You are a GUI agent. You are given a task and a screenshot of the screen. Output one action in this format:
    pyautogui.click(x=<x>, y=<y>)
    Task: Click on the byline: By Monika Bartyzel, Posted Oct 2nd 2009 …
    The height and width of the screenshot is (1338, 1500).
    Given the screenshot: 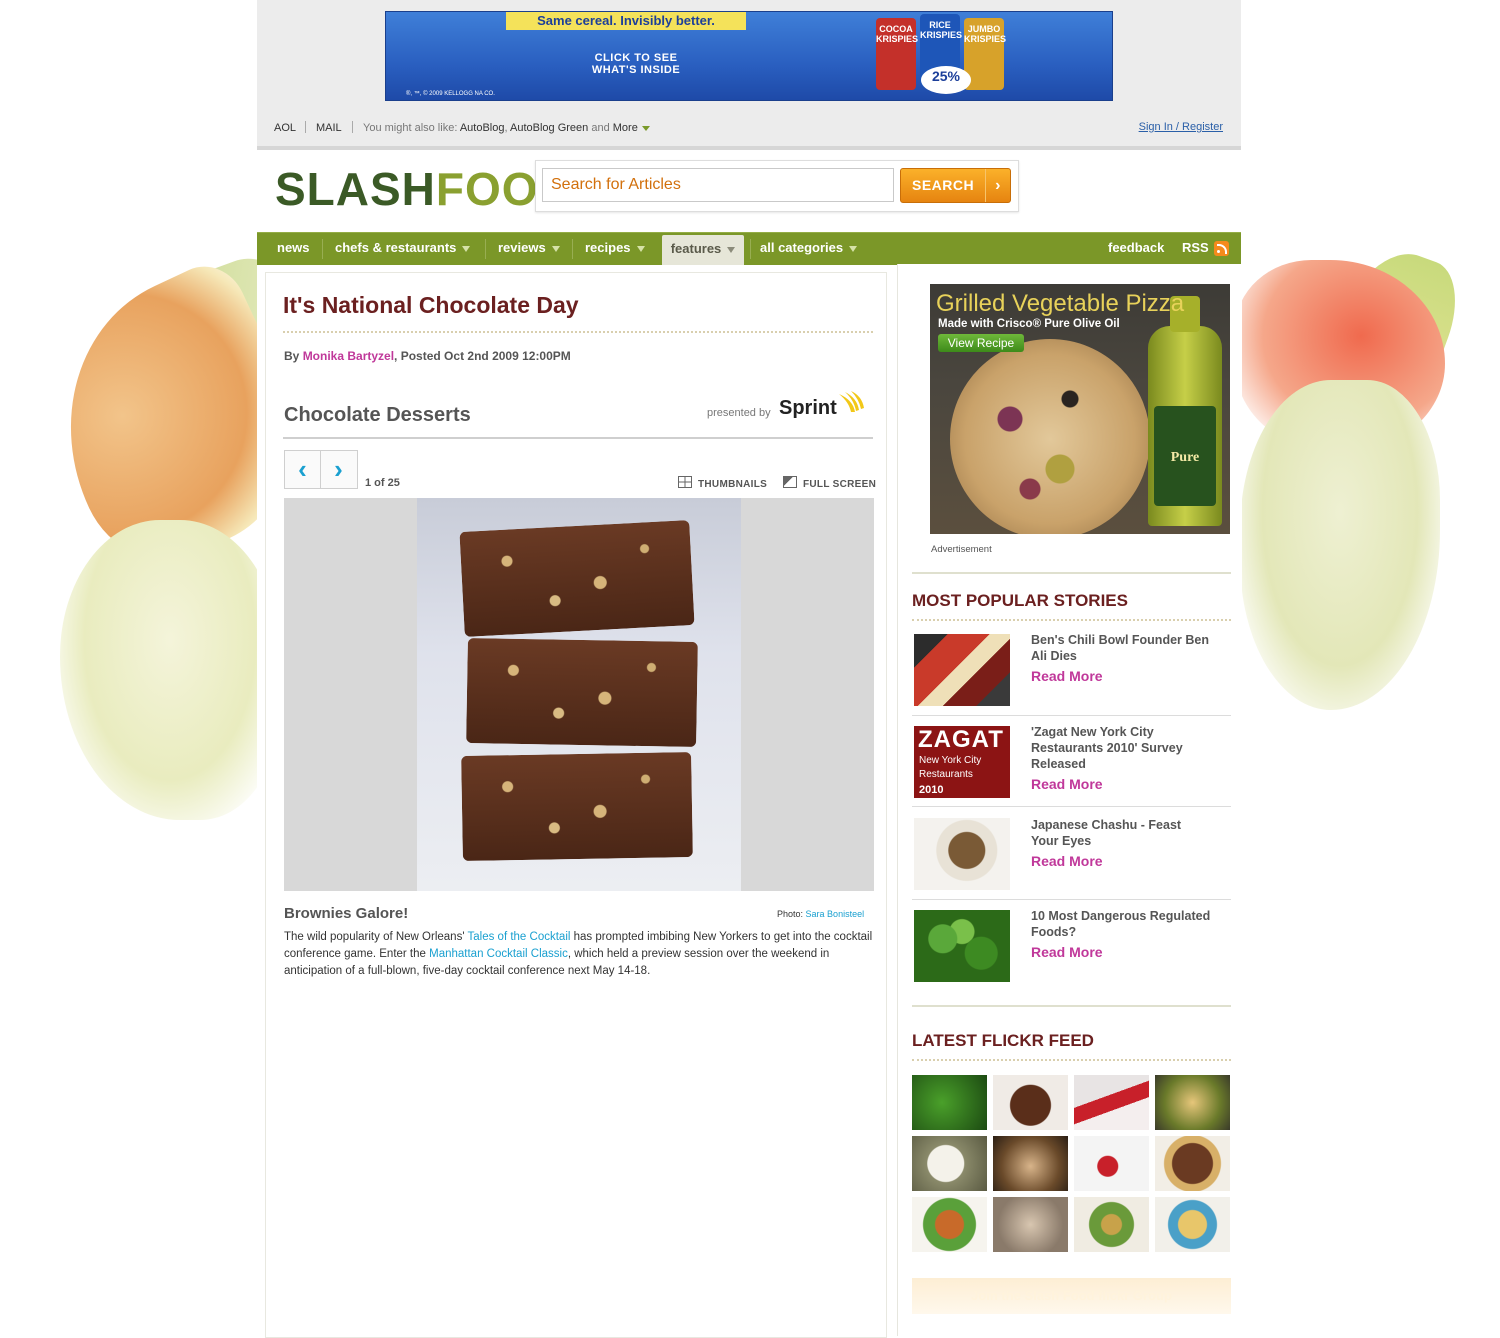 What is the action you would take?
    pyautogui.click(x=427, y=356)
    